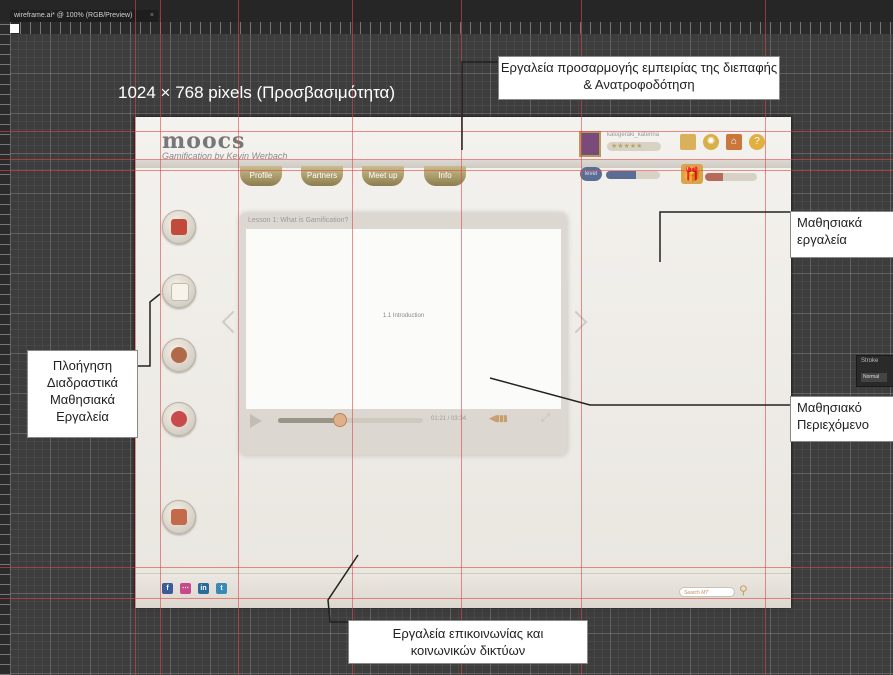 Image resolution: width=893 pixels, height=675 pixels. What do you see at coordinates (343, 588) in the screenshot?
I see `communication-leader` at bounding box center [343, 588].